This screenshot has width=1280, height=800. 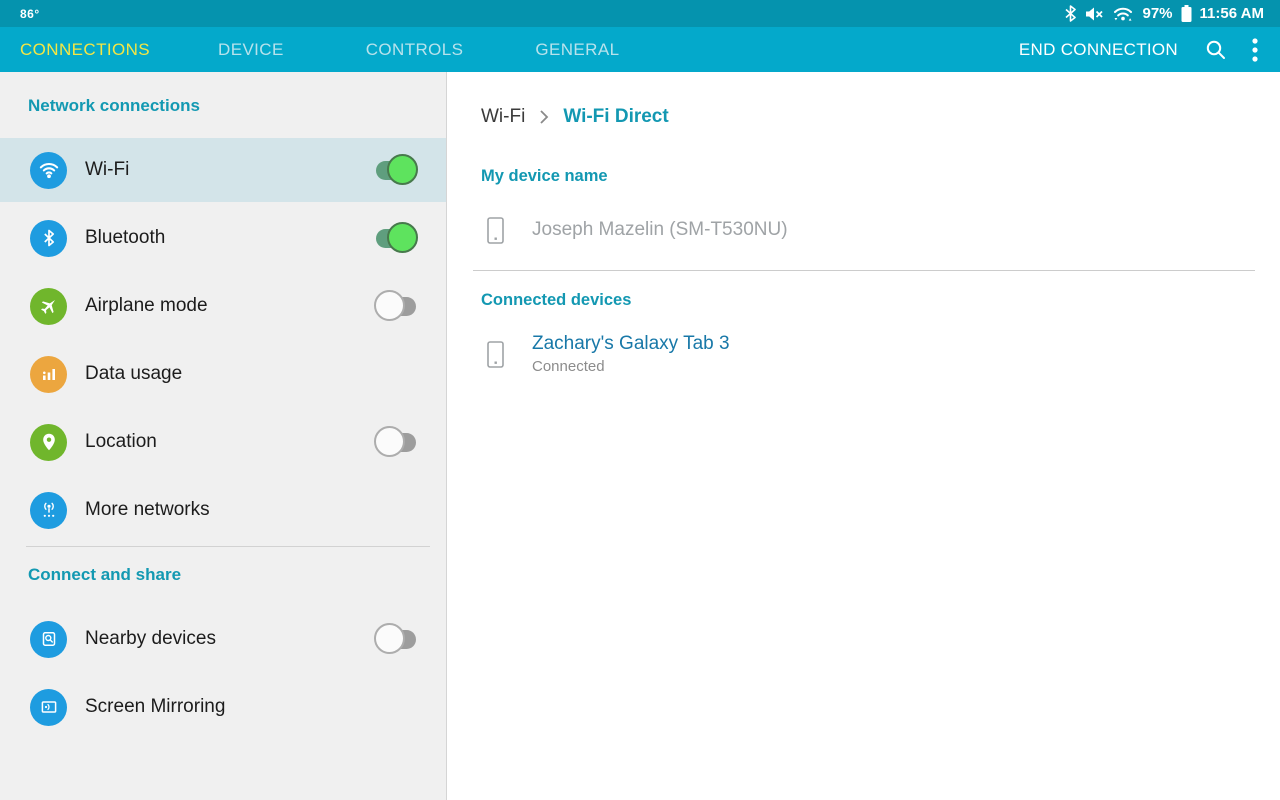 I want to click on breadcrumb-parent: Wi-Fi, so click(x=503, y=117).